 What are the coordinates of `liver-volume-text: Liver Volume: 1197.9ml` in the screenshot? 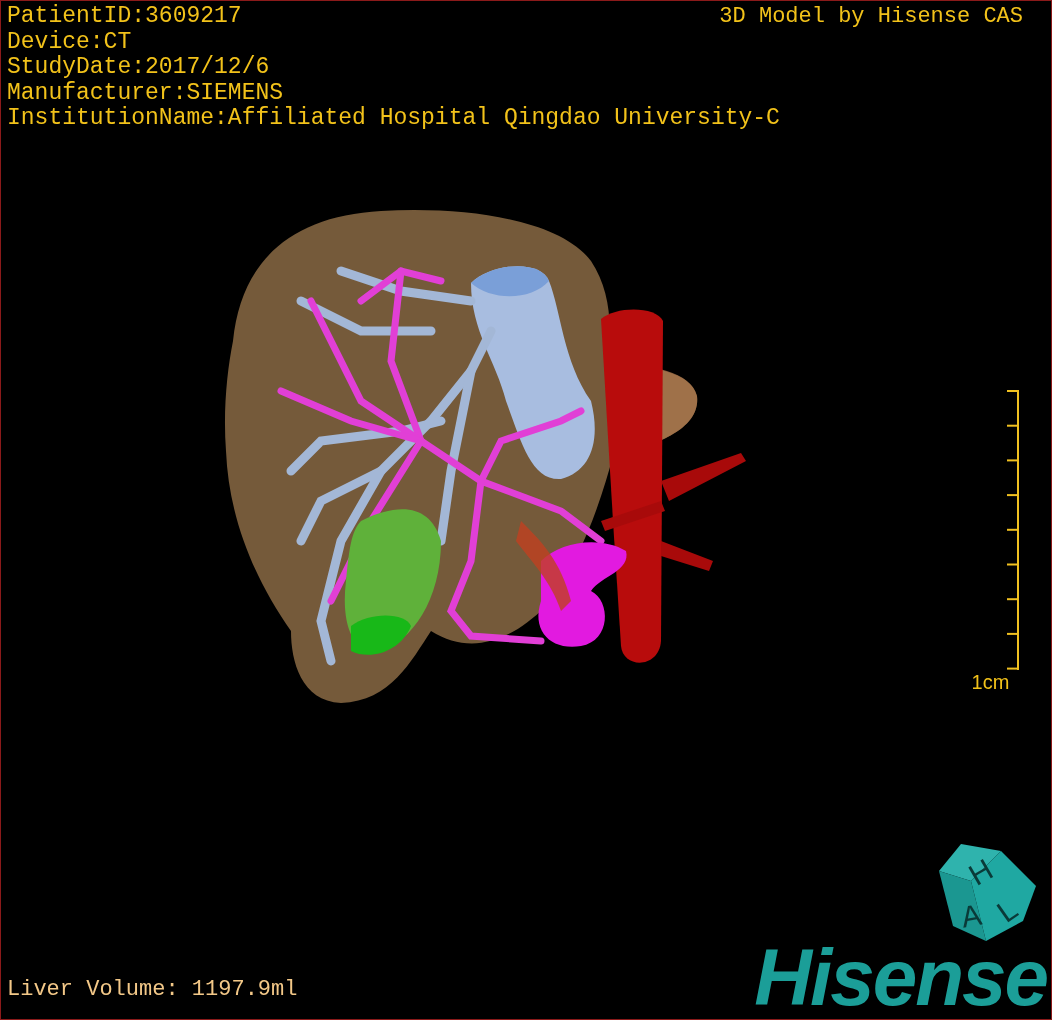 It's located at (152, 990).